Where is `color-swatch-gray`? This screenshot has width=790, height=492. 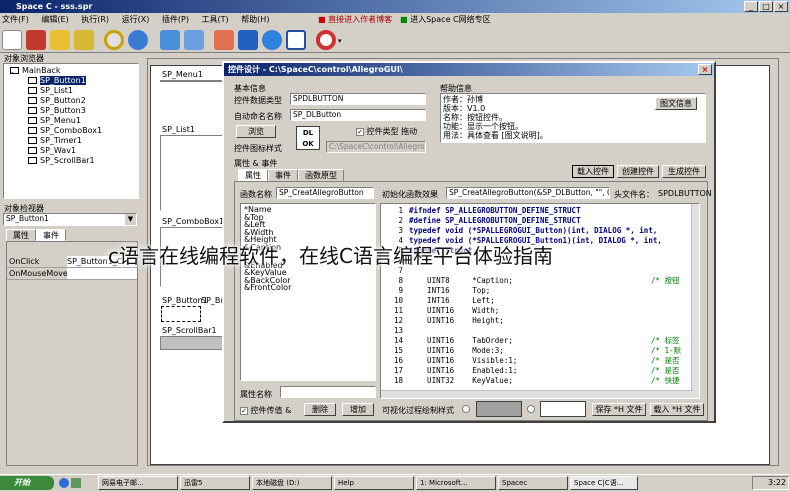
color-swatch-gray is located at coordinates (499, 409).